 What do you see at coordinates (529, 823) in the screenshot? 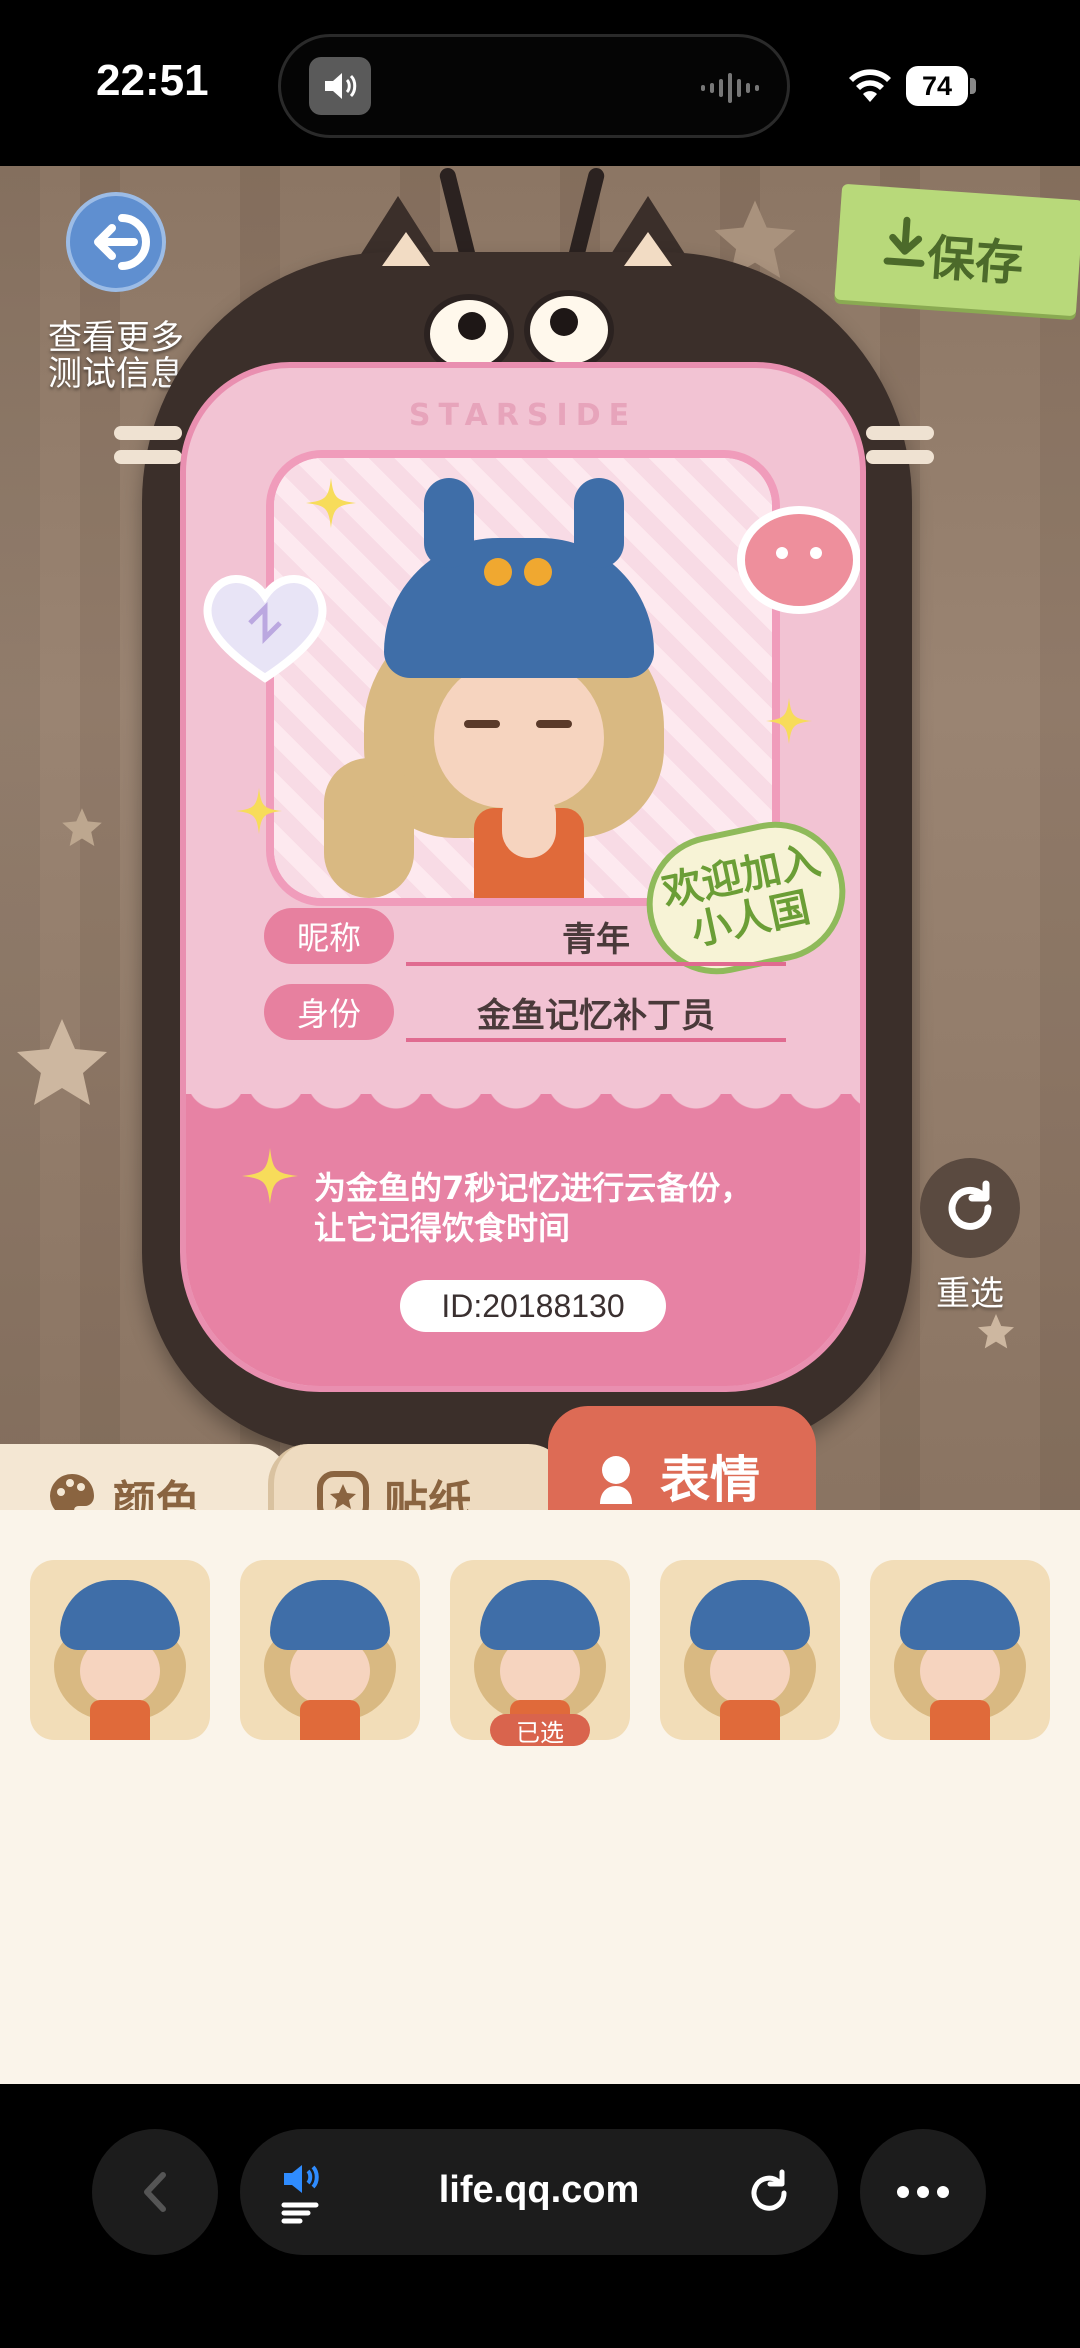
I see `character-hands` at bounding box center [529, 823].